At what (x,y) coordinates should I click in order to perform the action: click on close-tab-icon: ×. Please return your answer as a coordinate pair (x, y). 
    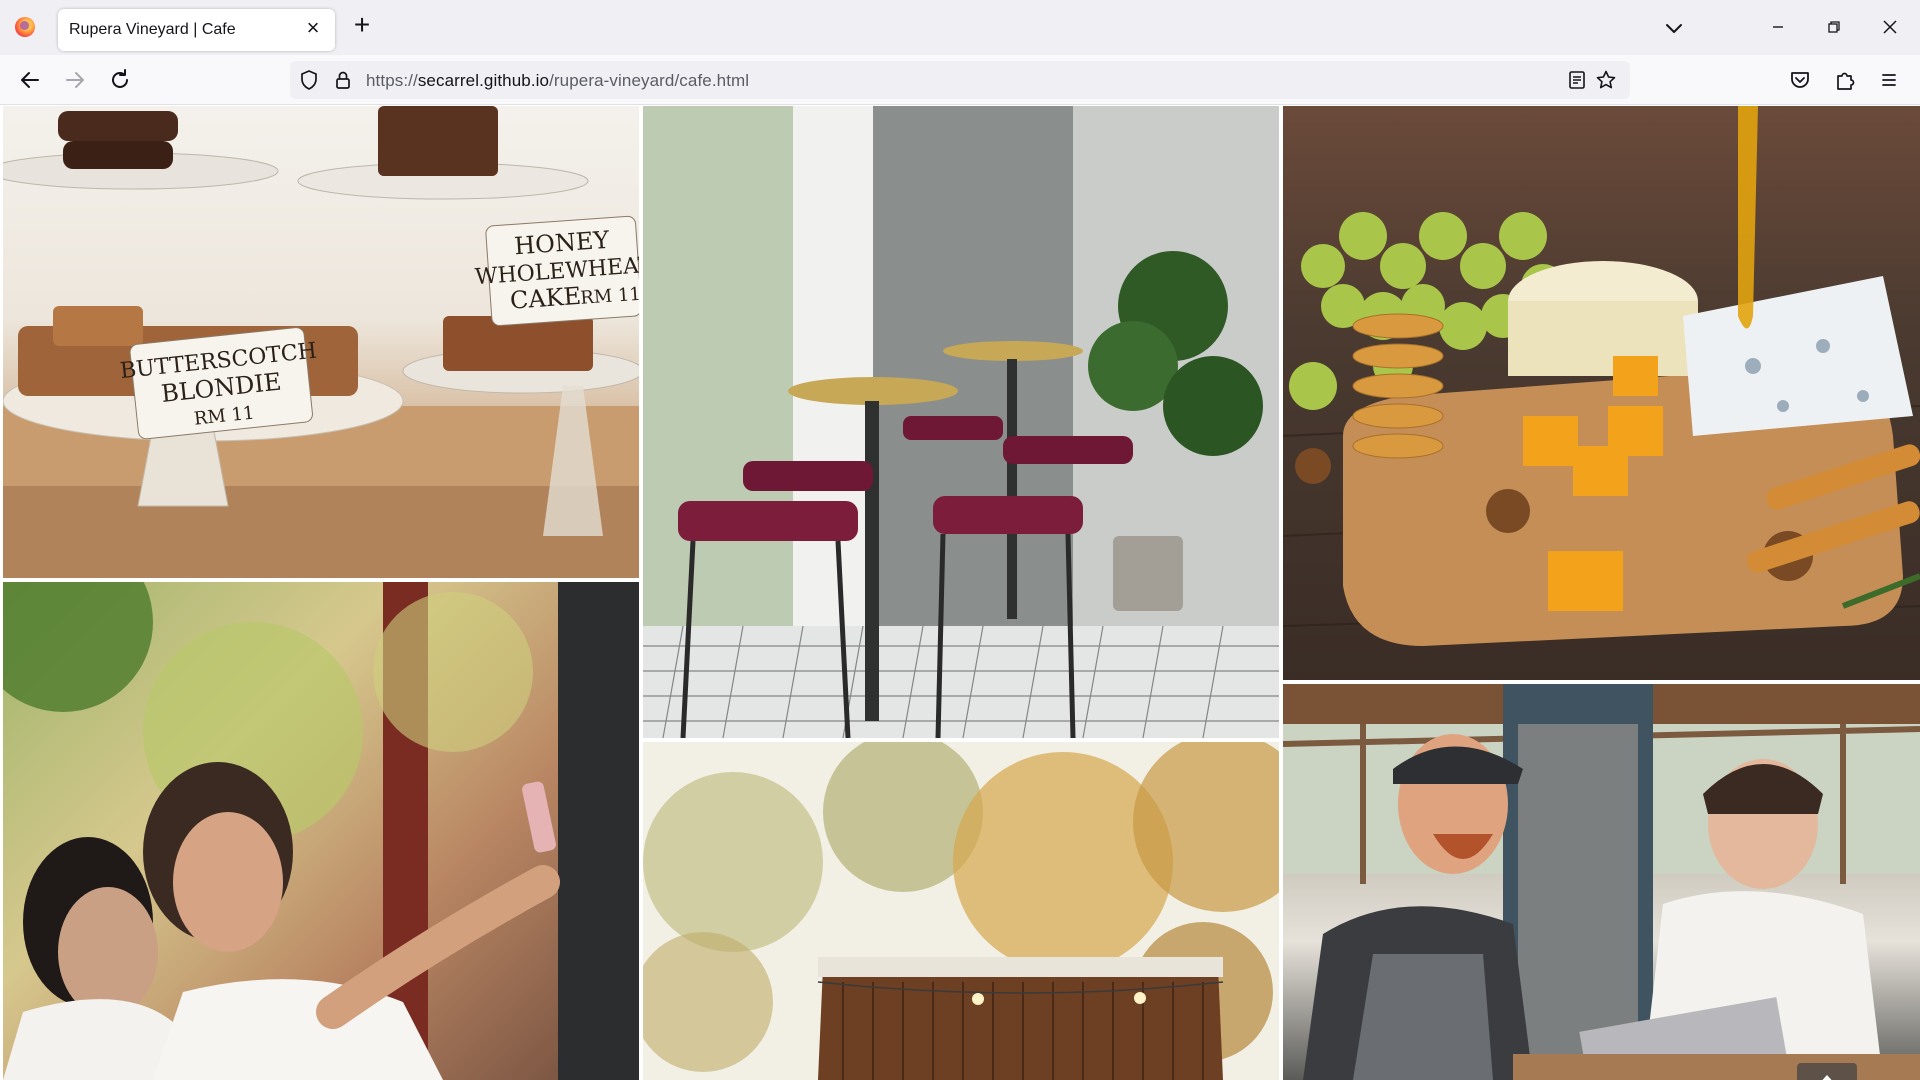
    Looking at the image, I should click on (313, 29).